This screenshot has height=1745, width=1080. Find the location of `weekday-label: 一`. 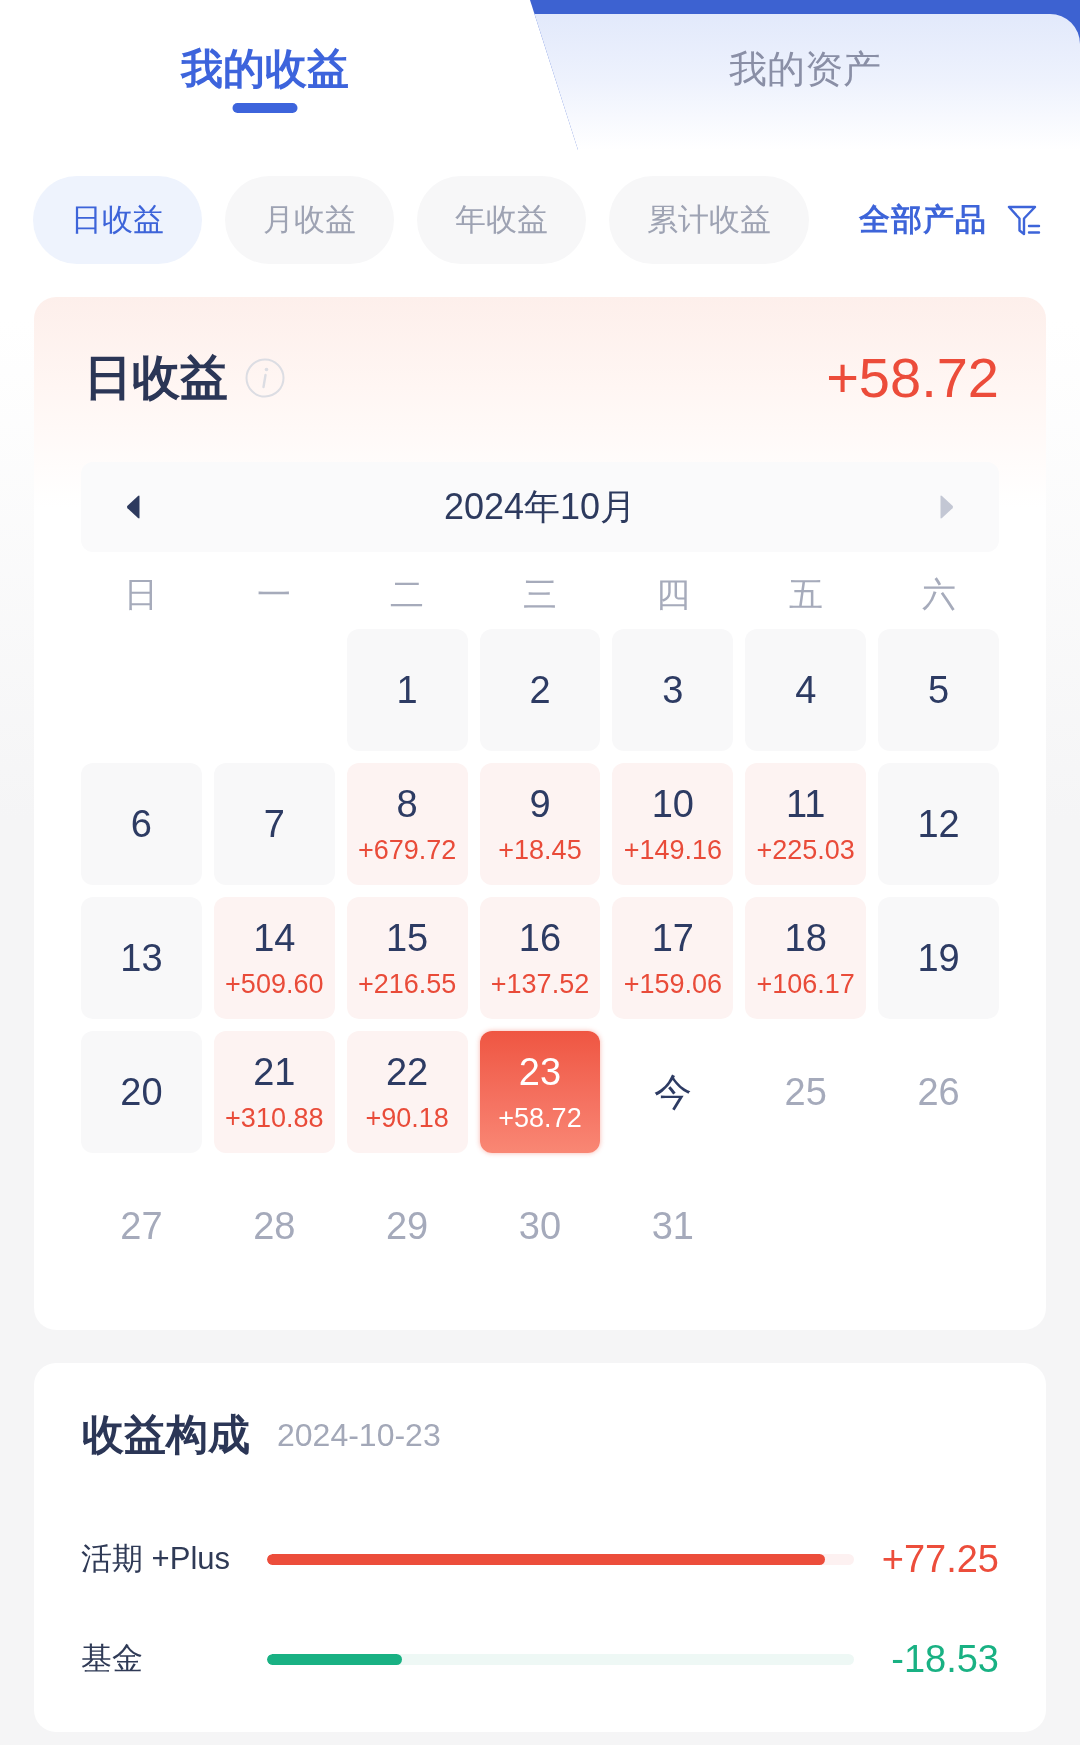

weekday-label: 一 is located at coordinates (274, 594).